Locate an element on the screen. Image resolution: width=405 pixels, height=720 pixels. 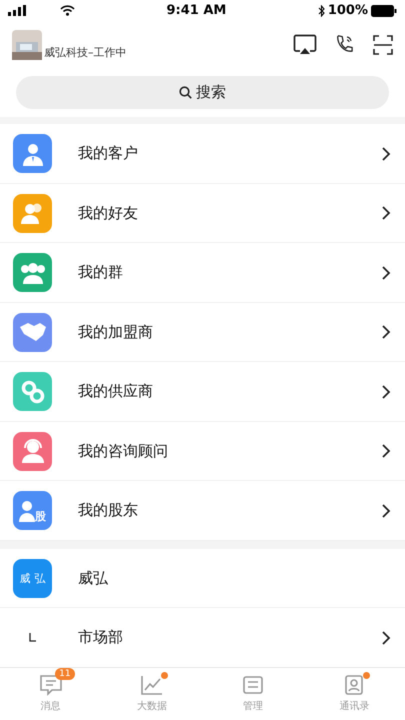
department-item: 市场部 is located at coordinates (202, 637).